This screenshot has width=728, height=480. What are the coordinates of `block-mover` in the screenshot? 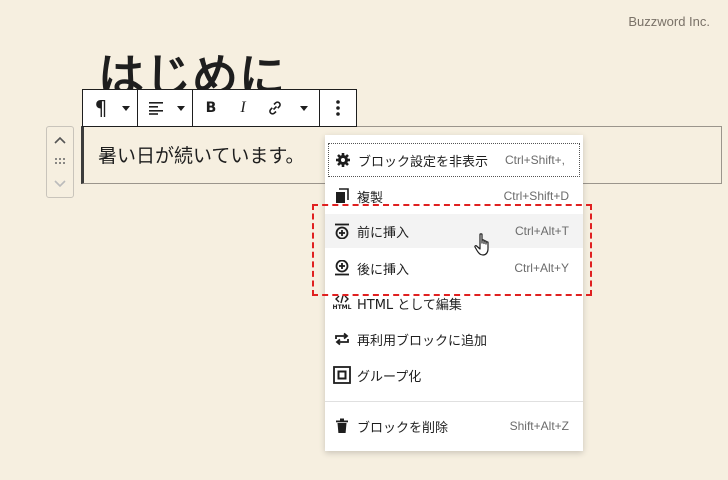 It's located at (60, 162).